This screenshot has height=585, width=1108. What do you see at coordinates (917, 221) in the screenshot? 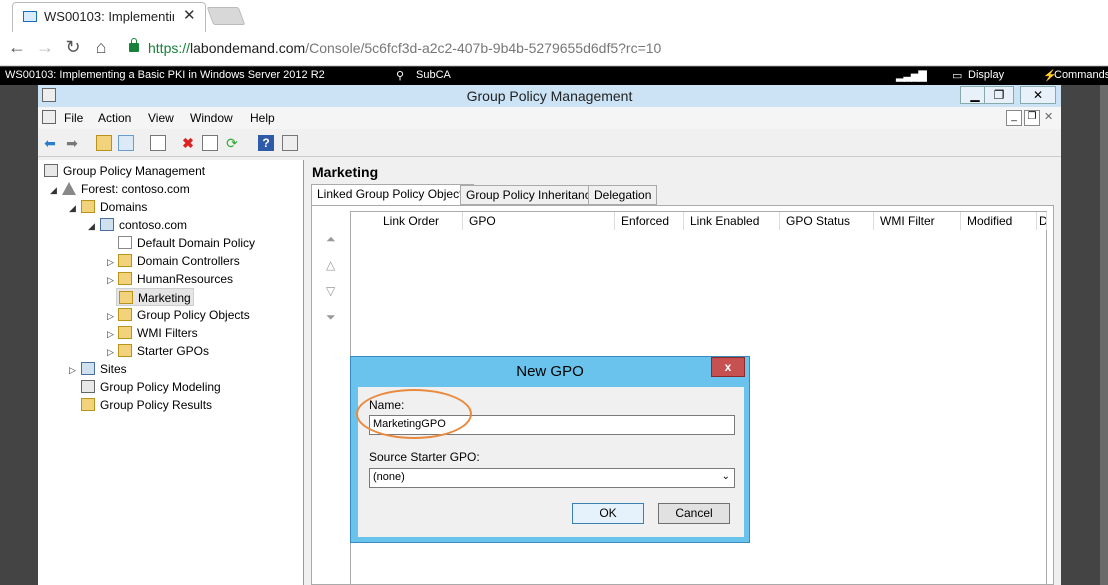
I see `column-header-wmi-filter: WMI Filter` at bounding box center [917, 221].